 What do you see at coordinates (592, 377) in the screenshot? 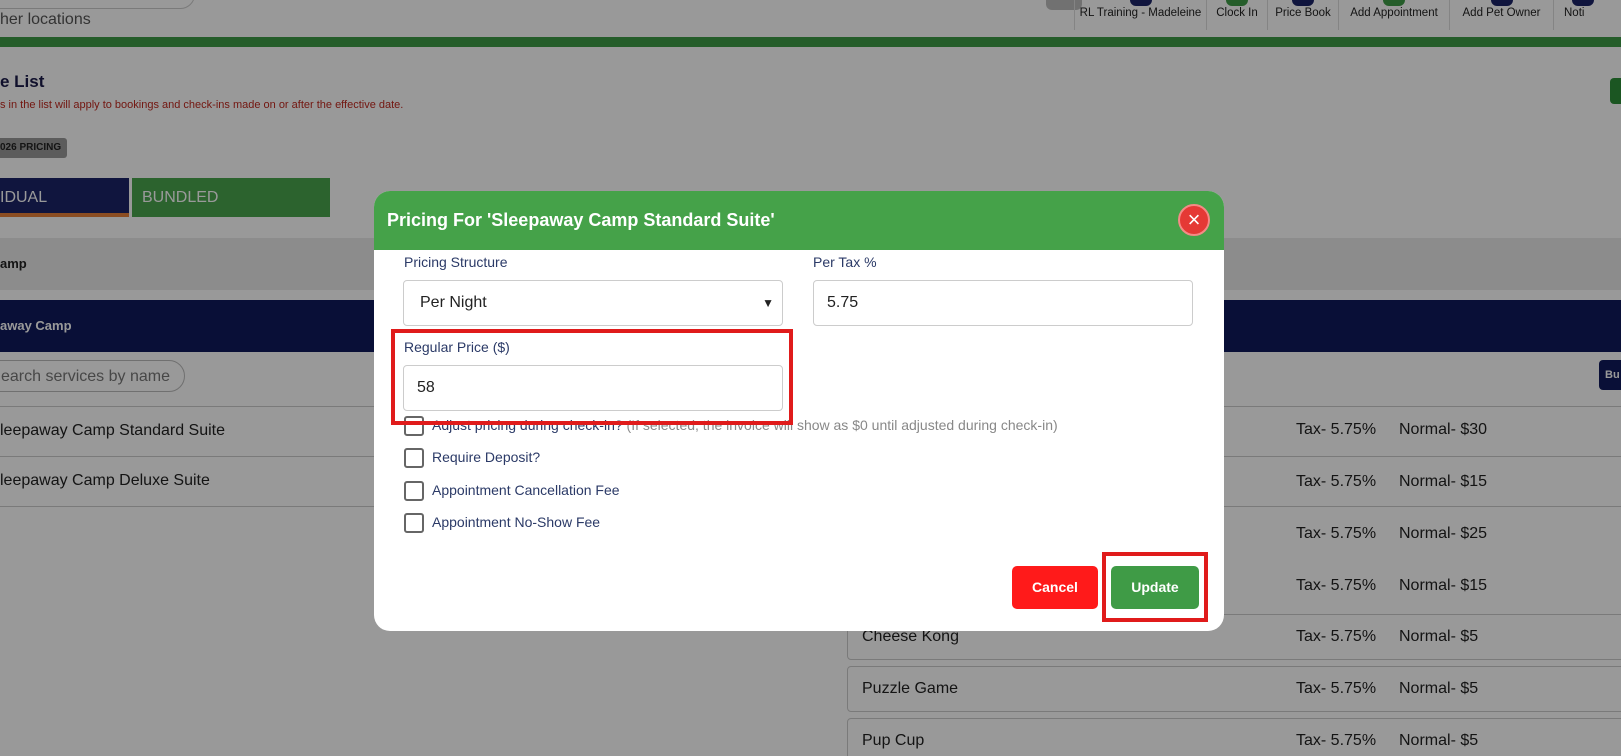
I see `highlight-regular-price` at bounding box center [592, 377].